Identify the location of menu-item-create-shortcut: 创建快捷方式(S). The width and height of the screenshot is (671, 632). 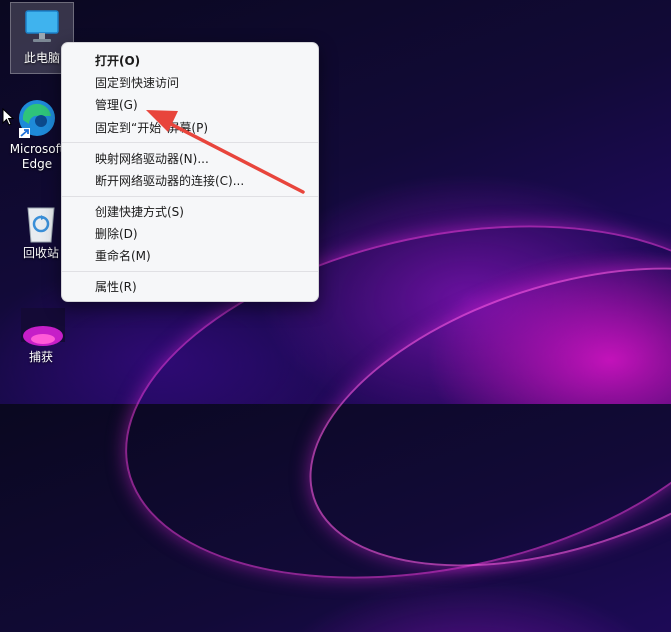
(139, 212).